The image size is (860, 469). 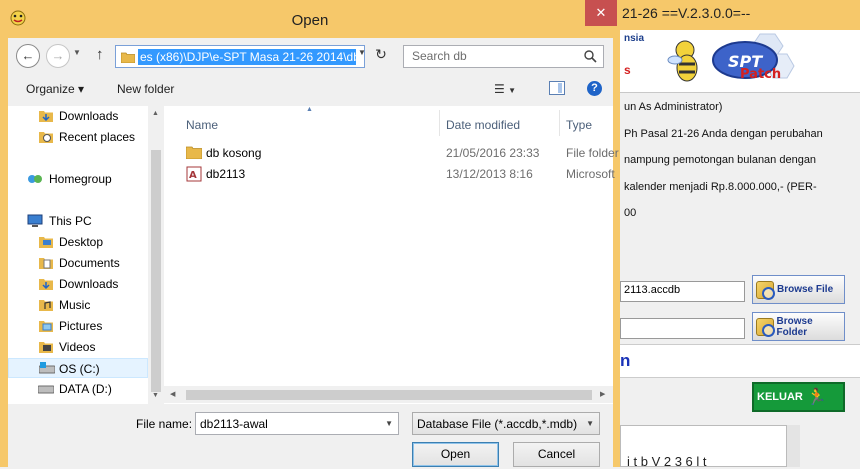 I want to click on arrow-right-icon: →, so click(x=58, y=55).